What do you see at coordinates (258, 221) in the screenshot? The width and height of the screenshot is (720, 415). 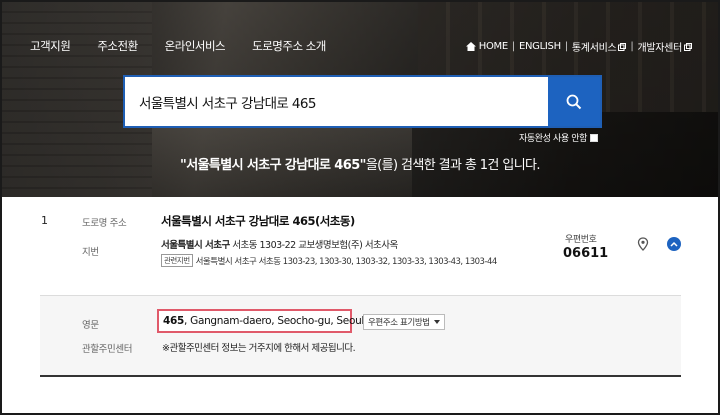 I see `road-address: 서울특별시 서초구 강남대로 465(서초동)` at bounding box center [258, 221].